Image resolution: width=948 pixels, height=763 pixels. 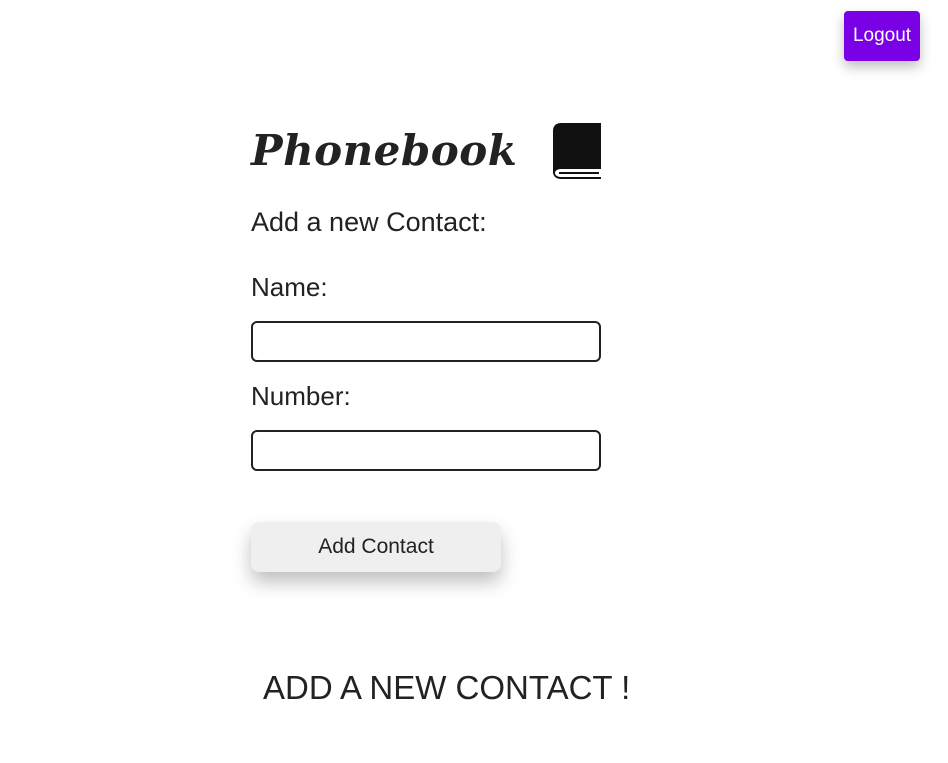 I want to click on add-contact-button: Add Contact, so click(x=376, y=547).